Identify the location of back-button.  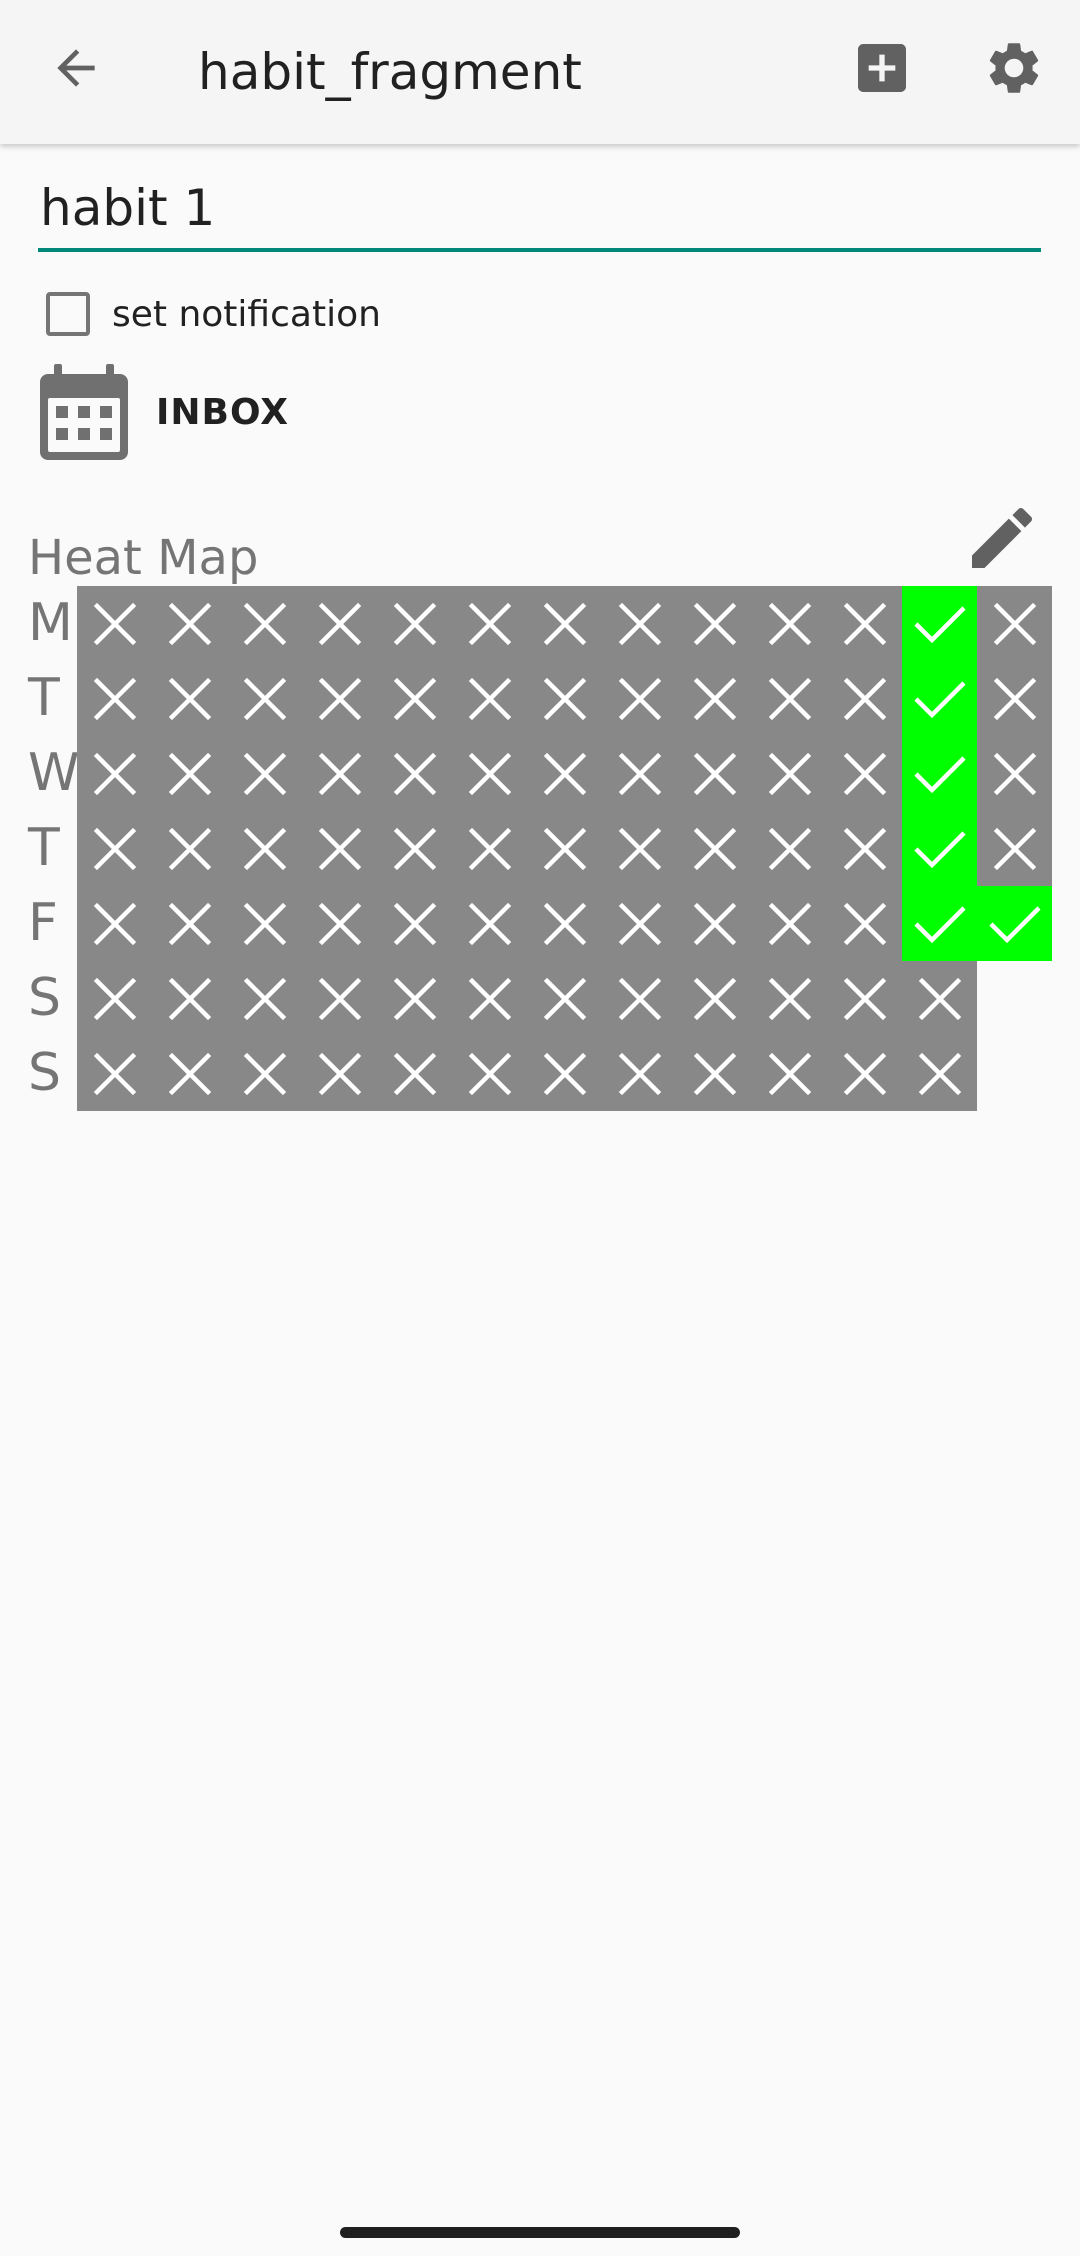
(76, 68).